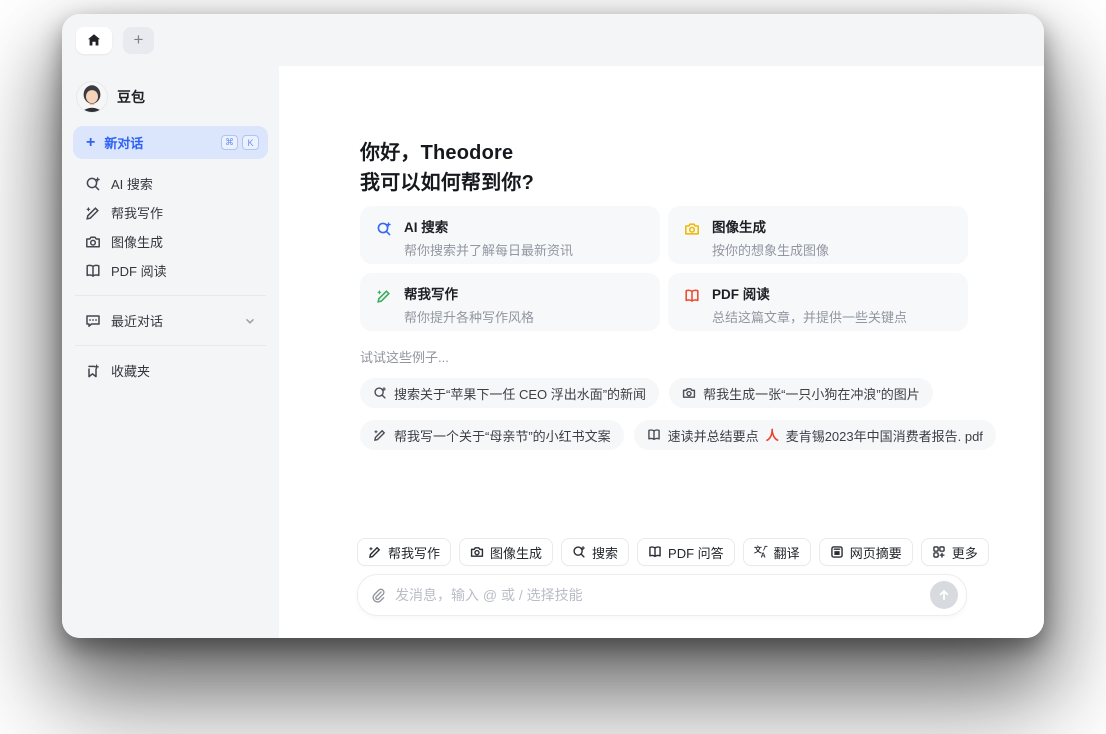 The height and width of the screenshot is (734, 1106). I want to click on profile-row: 豆包, so click(170, 101).